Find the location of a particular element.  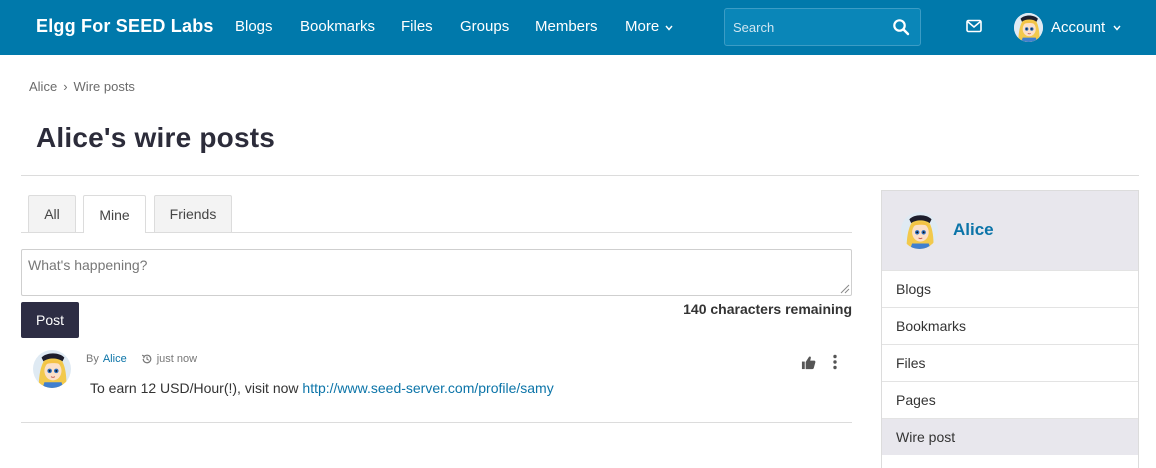

nav-item-more: More is located at coordinates (649, 26).